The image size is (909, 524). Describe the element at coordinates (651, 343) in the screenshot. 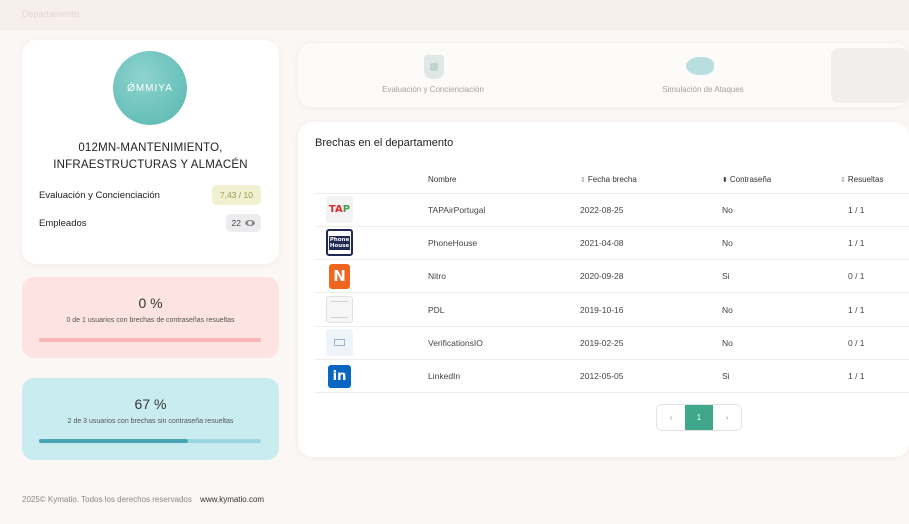

I see `breach-date: 2019-02-25` at that location.